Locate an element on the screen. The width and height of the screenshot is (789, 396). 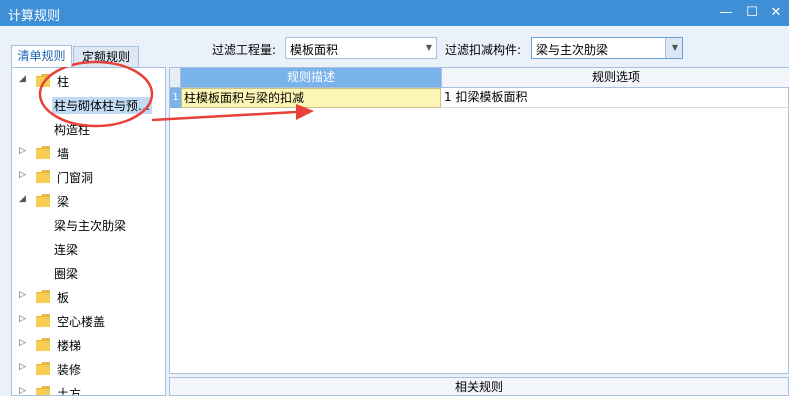
tree-item-door-window: ▷ 门窗洞 is located at coordinates (88, 177).